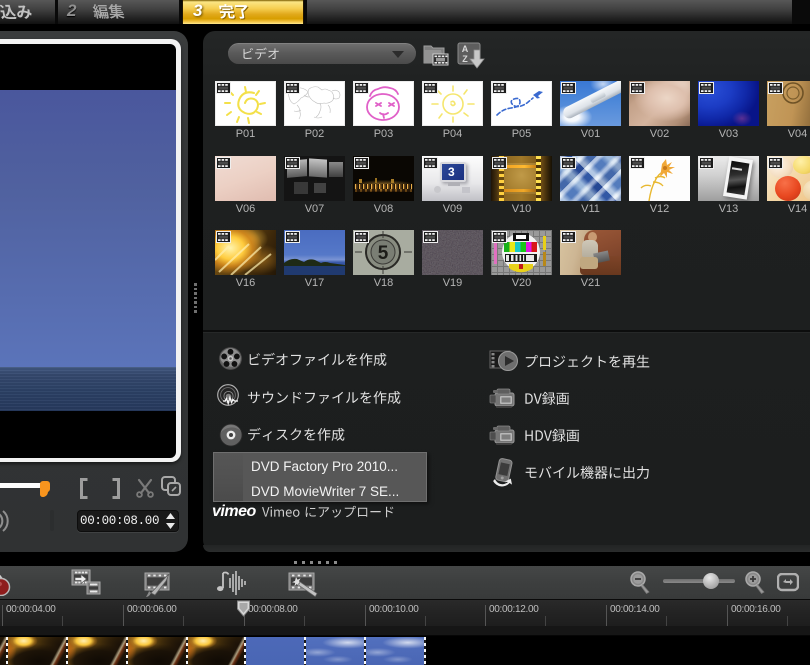  What do you see at coordinates (465, 49) in the screenshot?
I see `svg-text: A` at bounding box center [465, 49].